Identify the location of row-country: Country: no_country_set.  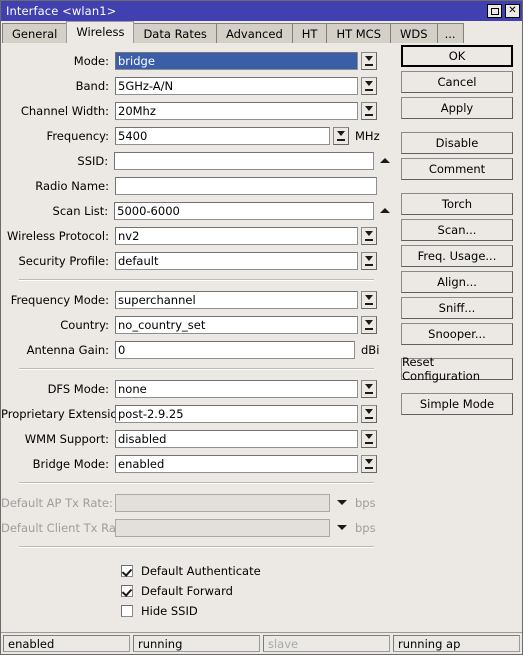
(196, 324).